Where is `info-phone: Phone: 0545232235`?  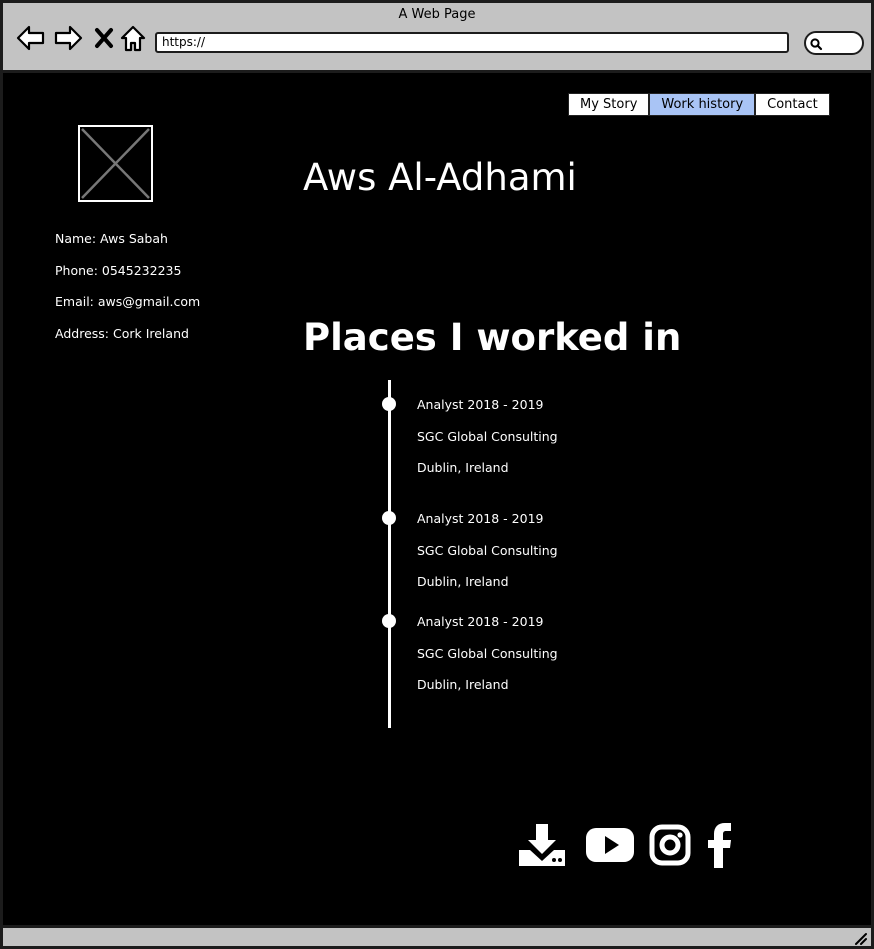 info-phone: Phone: 0545232235 is located at coordinates (118, 270).